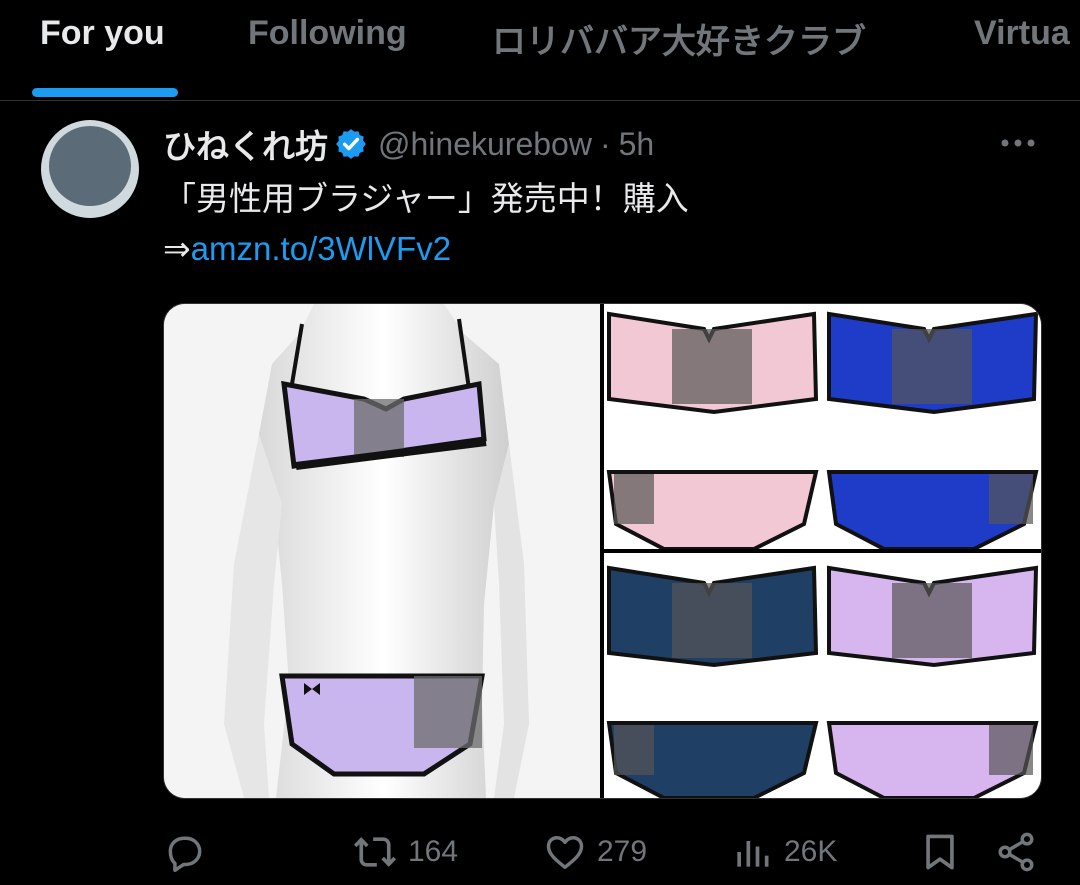 Image resolution: width=1080 pixels, height=885 pixels. What do you see at coordinates (105, 92) in the screenshot?
I see `active-tab-indicator` at bounding box center [105, 92].